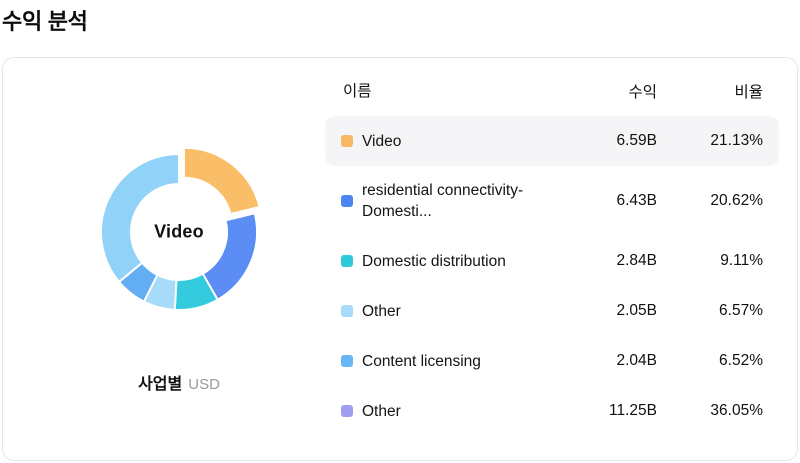 The image size is (800, 463). I want to click on header-revenue: 수익, so click(642, 92).